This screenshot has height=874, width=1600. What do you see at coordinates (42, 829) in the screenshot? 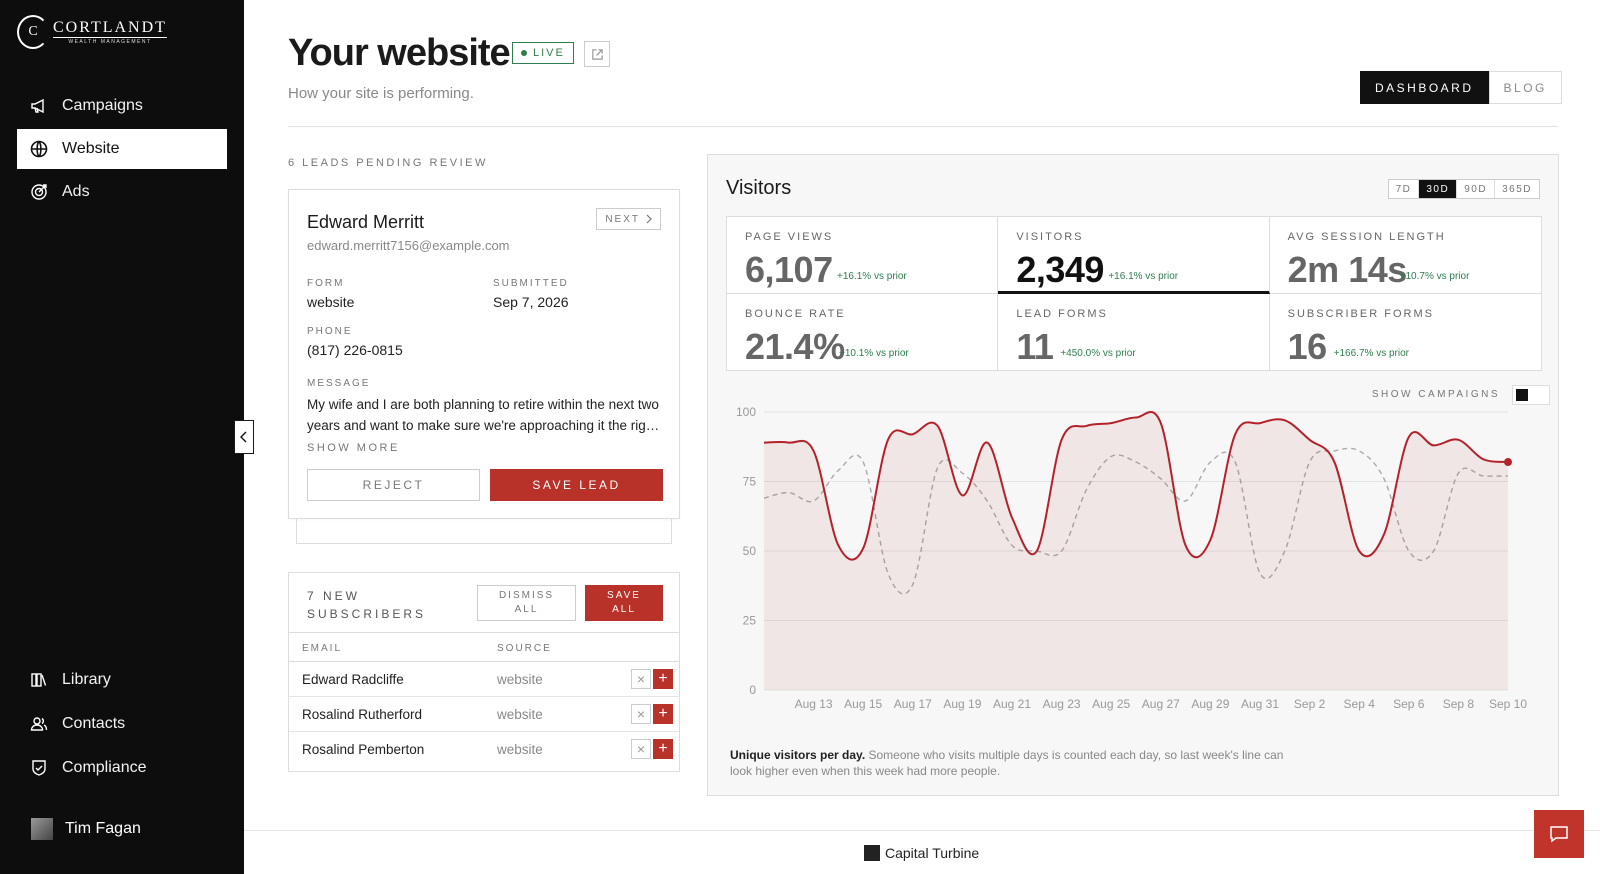
I see `avatar` at bounding box center [42, 829].